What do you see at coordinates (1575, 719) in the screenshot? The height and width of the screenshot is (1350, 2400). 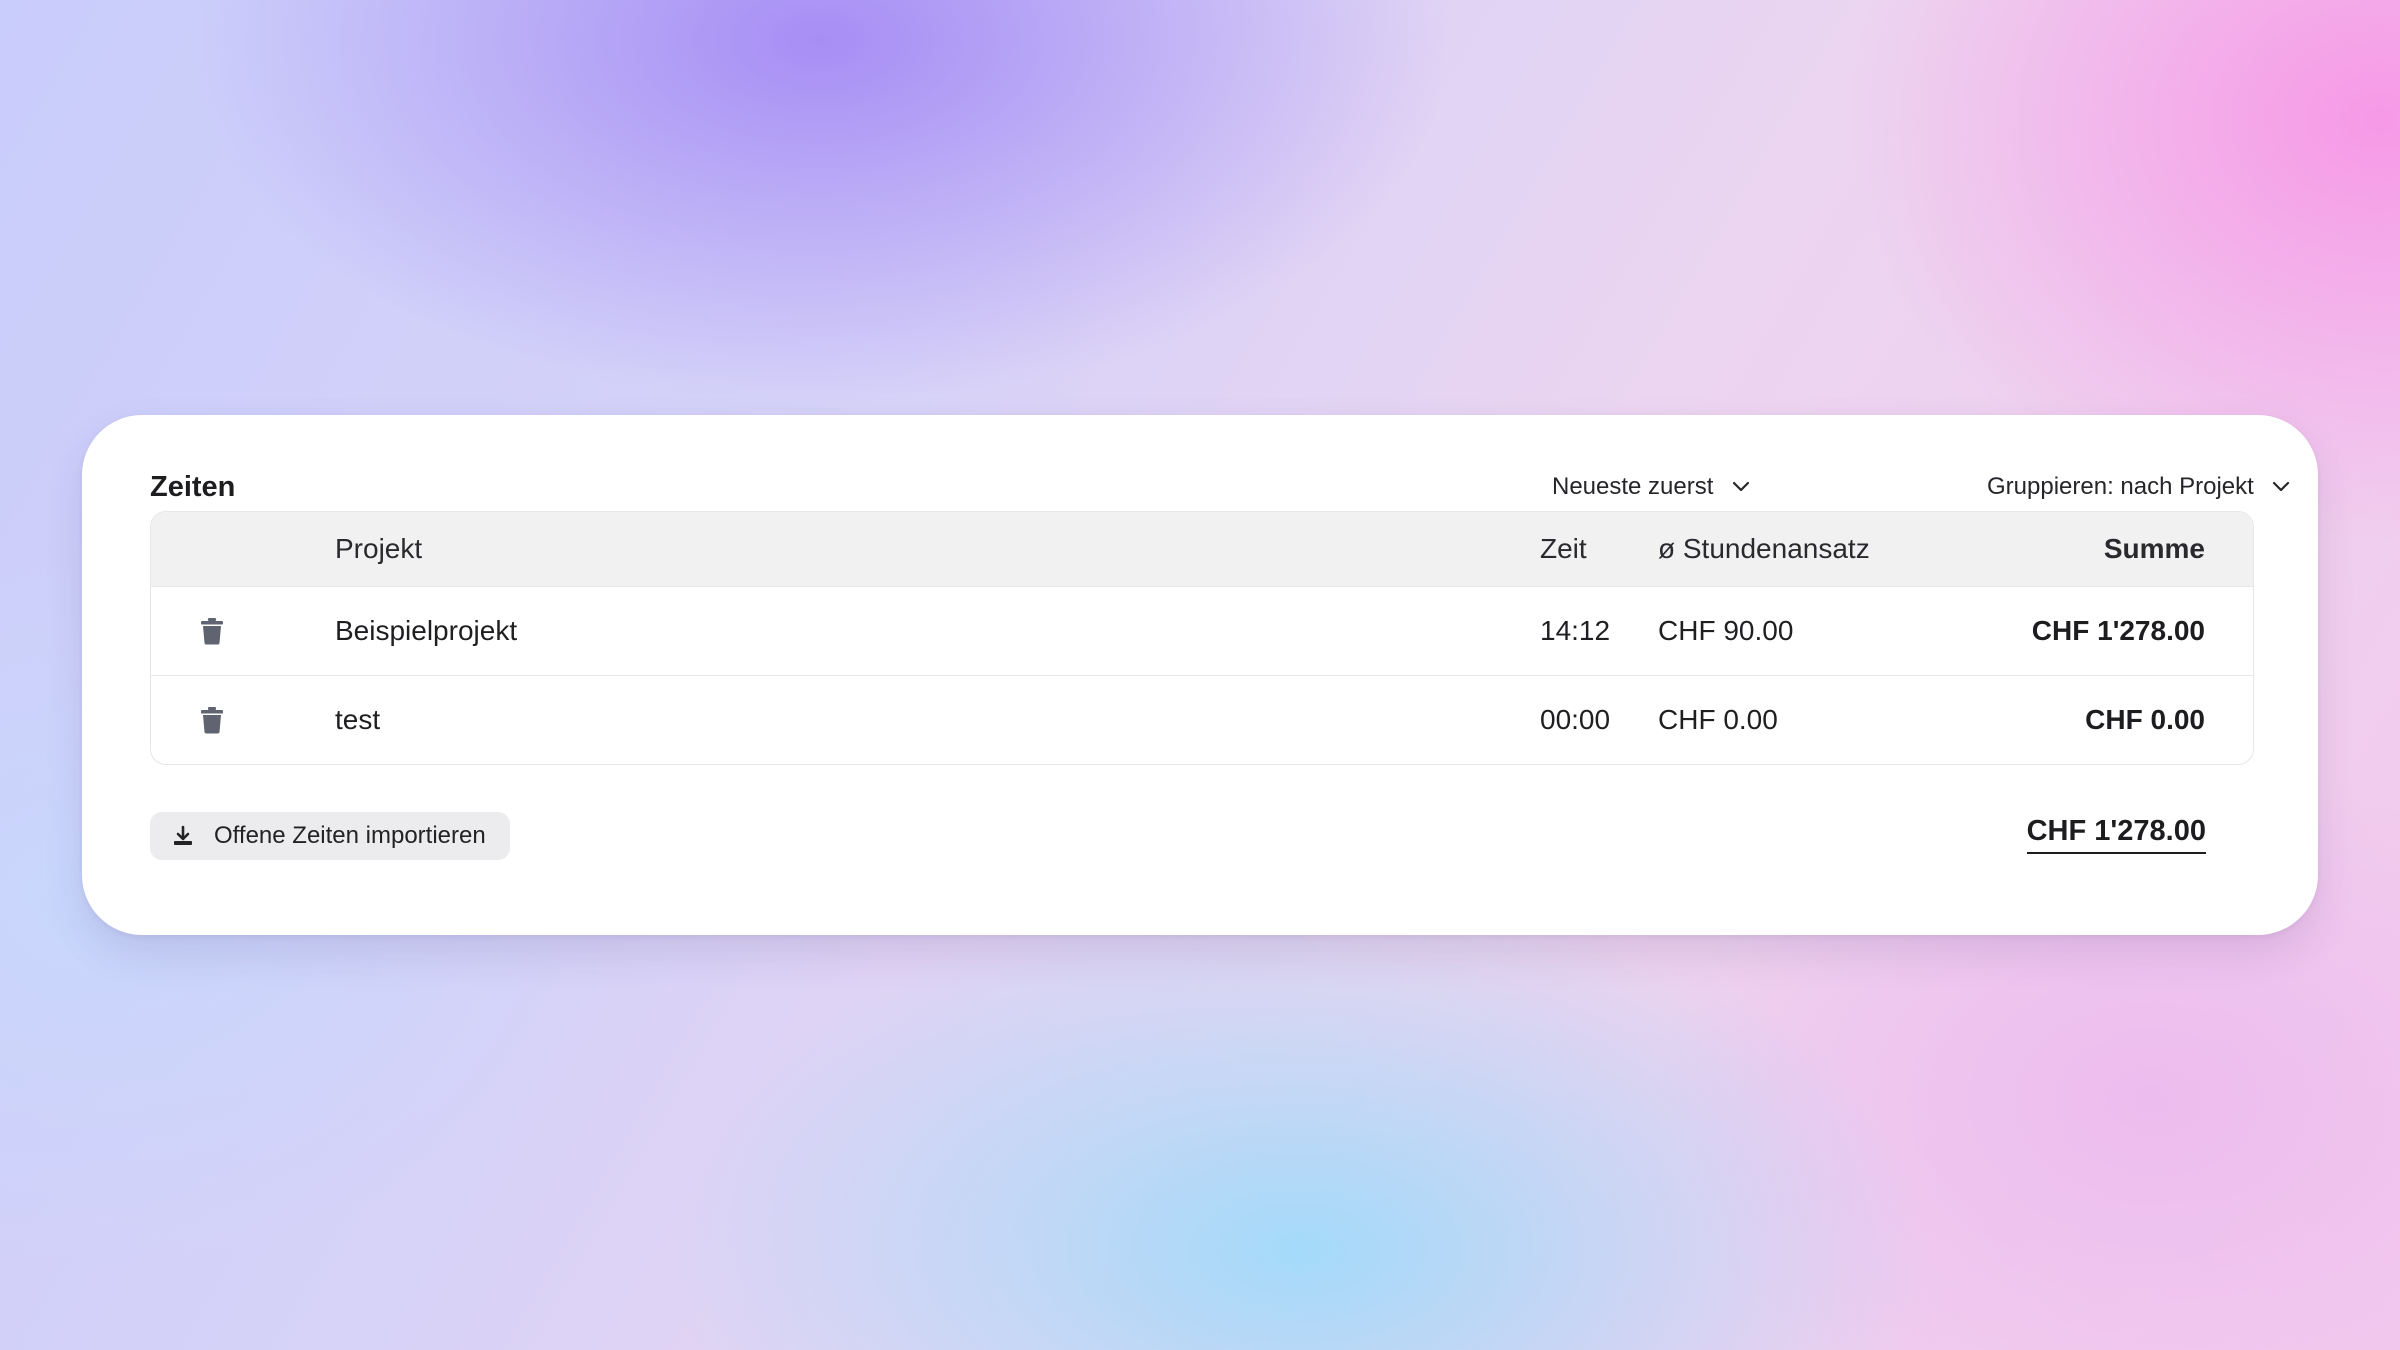 I see `row-time: 00:00` at bounding box center [1575, 719].